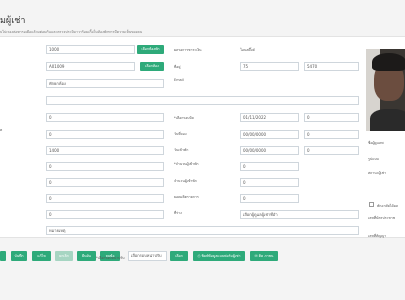 Image resolution: width=405 pixels, height=300 pixels. I want to click on confirm-button: ยืนยัน, so click(86, 256).